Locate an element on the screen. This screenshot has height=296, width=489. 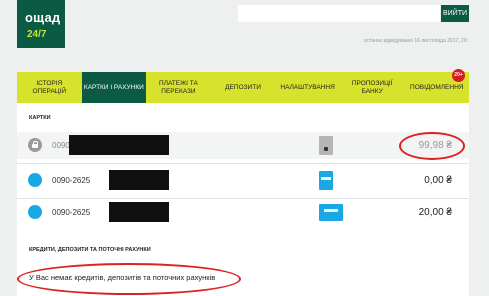
oschad-logo: ощад 24/7 is located at coordinates (41, 24).